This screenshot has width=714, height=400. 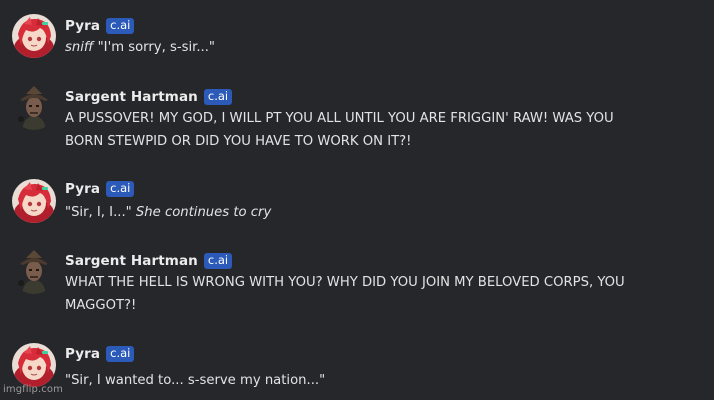 I want to click on action-text: sniff, so click(x=79, y=47).